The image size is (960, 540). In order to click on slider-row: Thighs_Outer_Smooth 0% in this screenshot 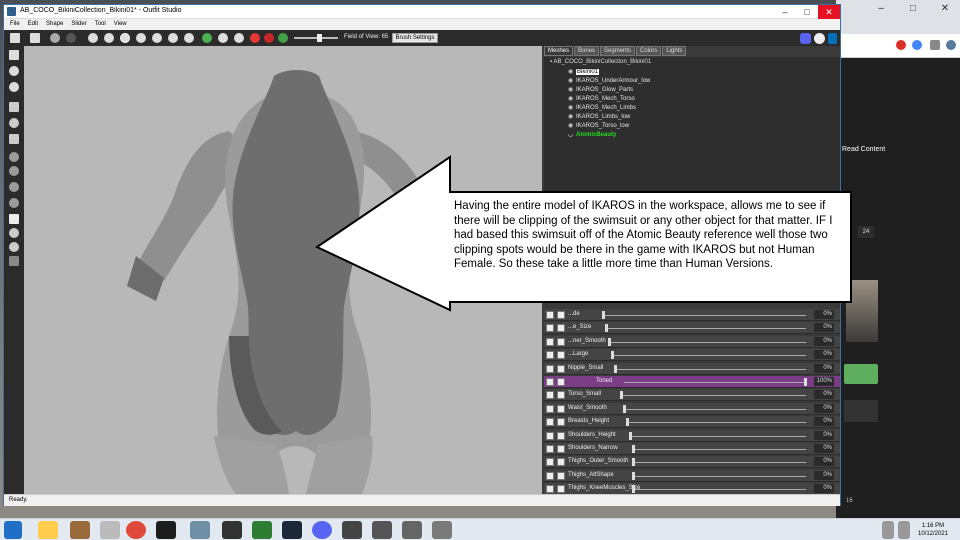, I will do `click(692, 462)`.